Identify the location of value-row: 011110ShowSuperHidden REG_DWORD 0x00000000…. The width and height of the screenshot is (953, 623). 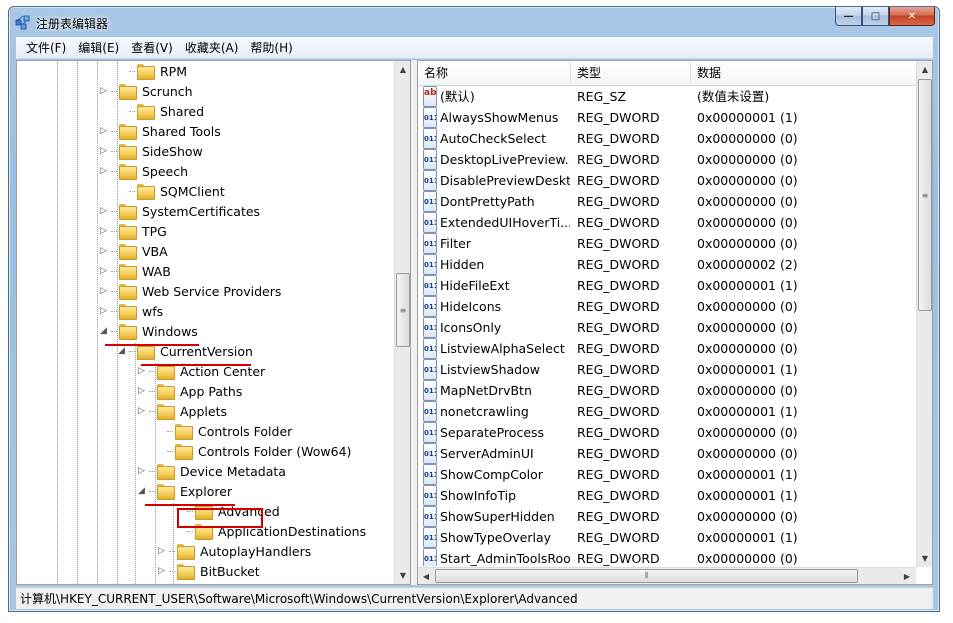
(667, 516).